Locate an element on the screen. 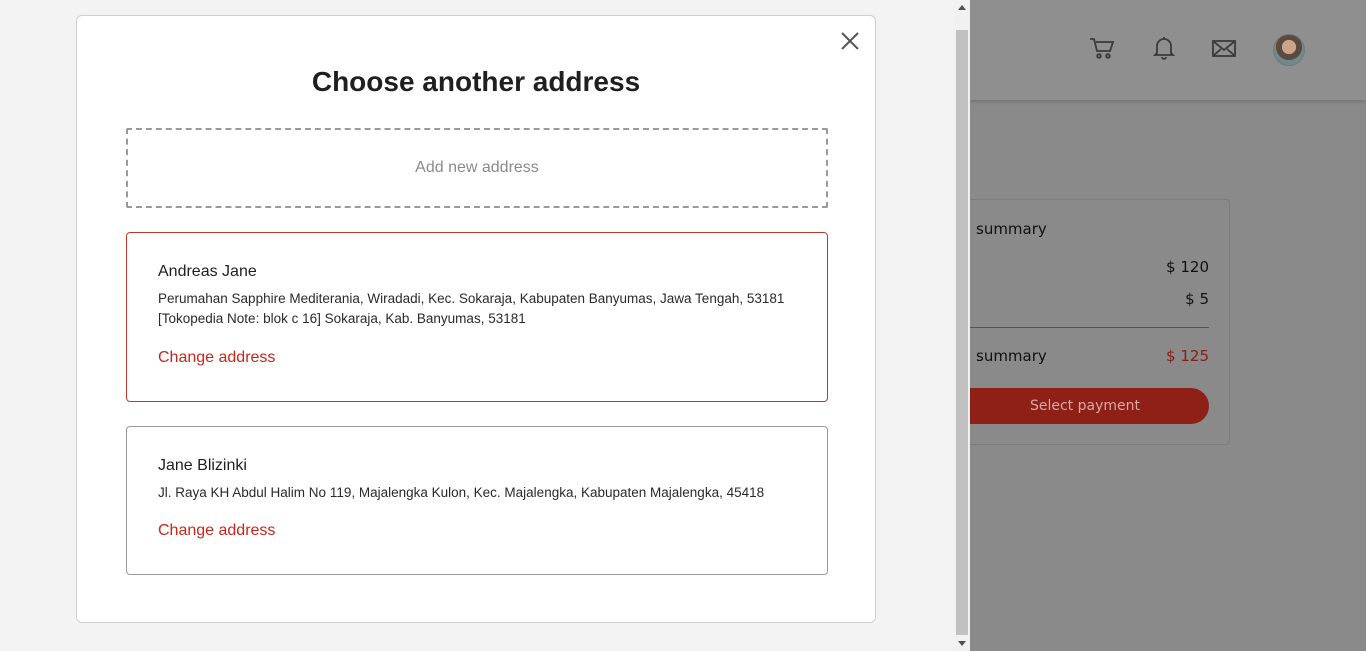  address-name: Andreas Jane is located at coordinates (207, 271).